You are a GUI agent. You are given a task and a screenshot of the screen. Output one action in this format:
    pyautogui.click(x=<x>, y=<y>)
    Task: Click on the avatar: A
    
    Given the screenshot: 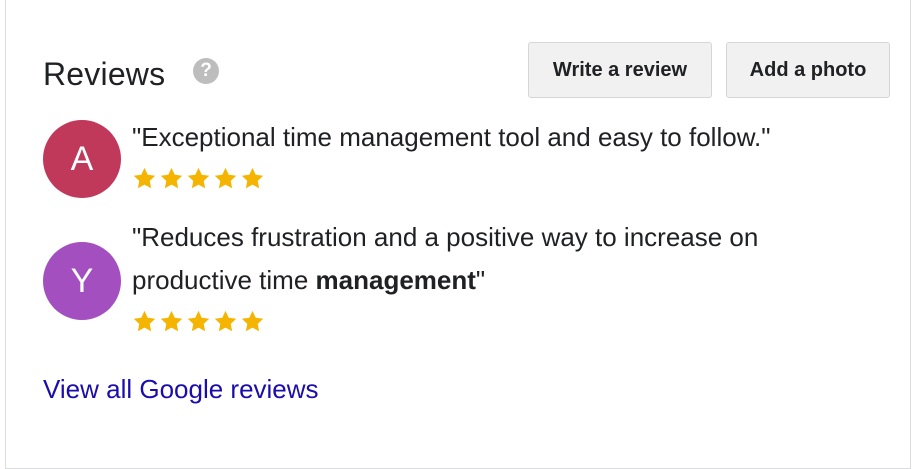 What is the action you would take?
    pyautogui.click(x=82, y=159)
    